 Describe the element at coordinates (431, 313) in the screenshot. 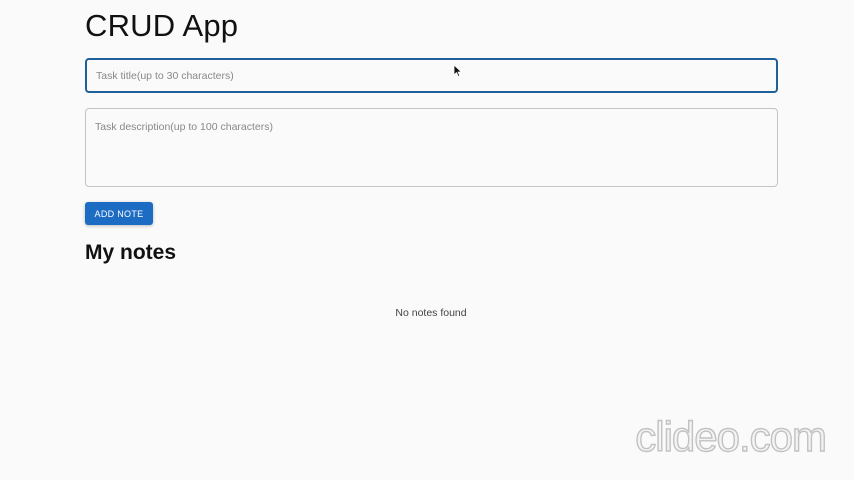

I see `empty-notes-message: No notes found` at that location.